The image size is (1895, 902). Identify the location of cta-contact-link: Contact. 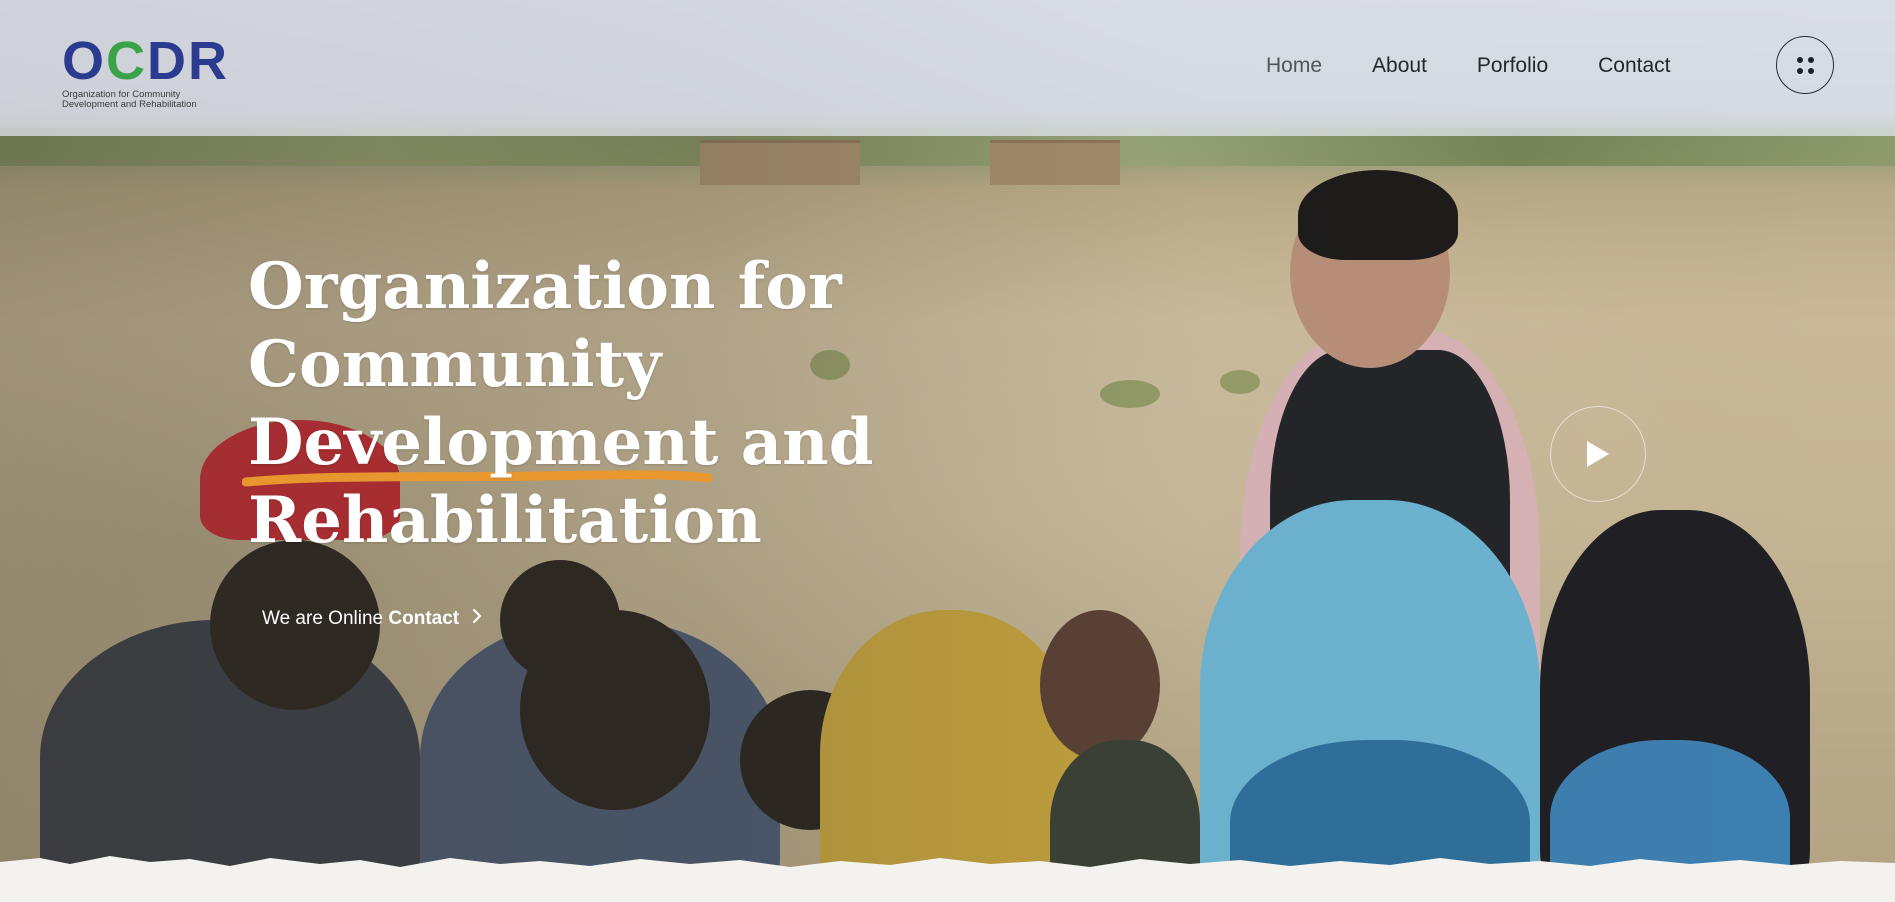
(423, 618).